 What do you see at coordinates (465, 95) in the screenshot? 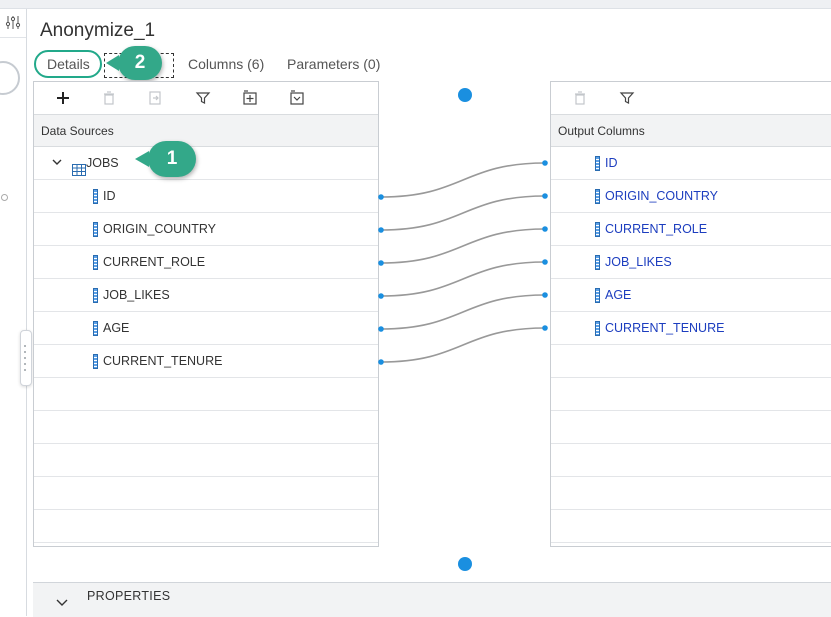
I see `top-connector-port` at bounding box center [465, 95].